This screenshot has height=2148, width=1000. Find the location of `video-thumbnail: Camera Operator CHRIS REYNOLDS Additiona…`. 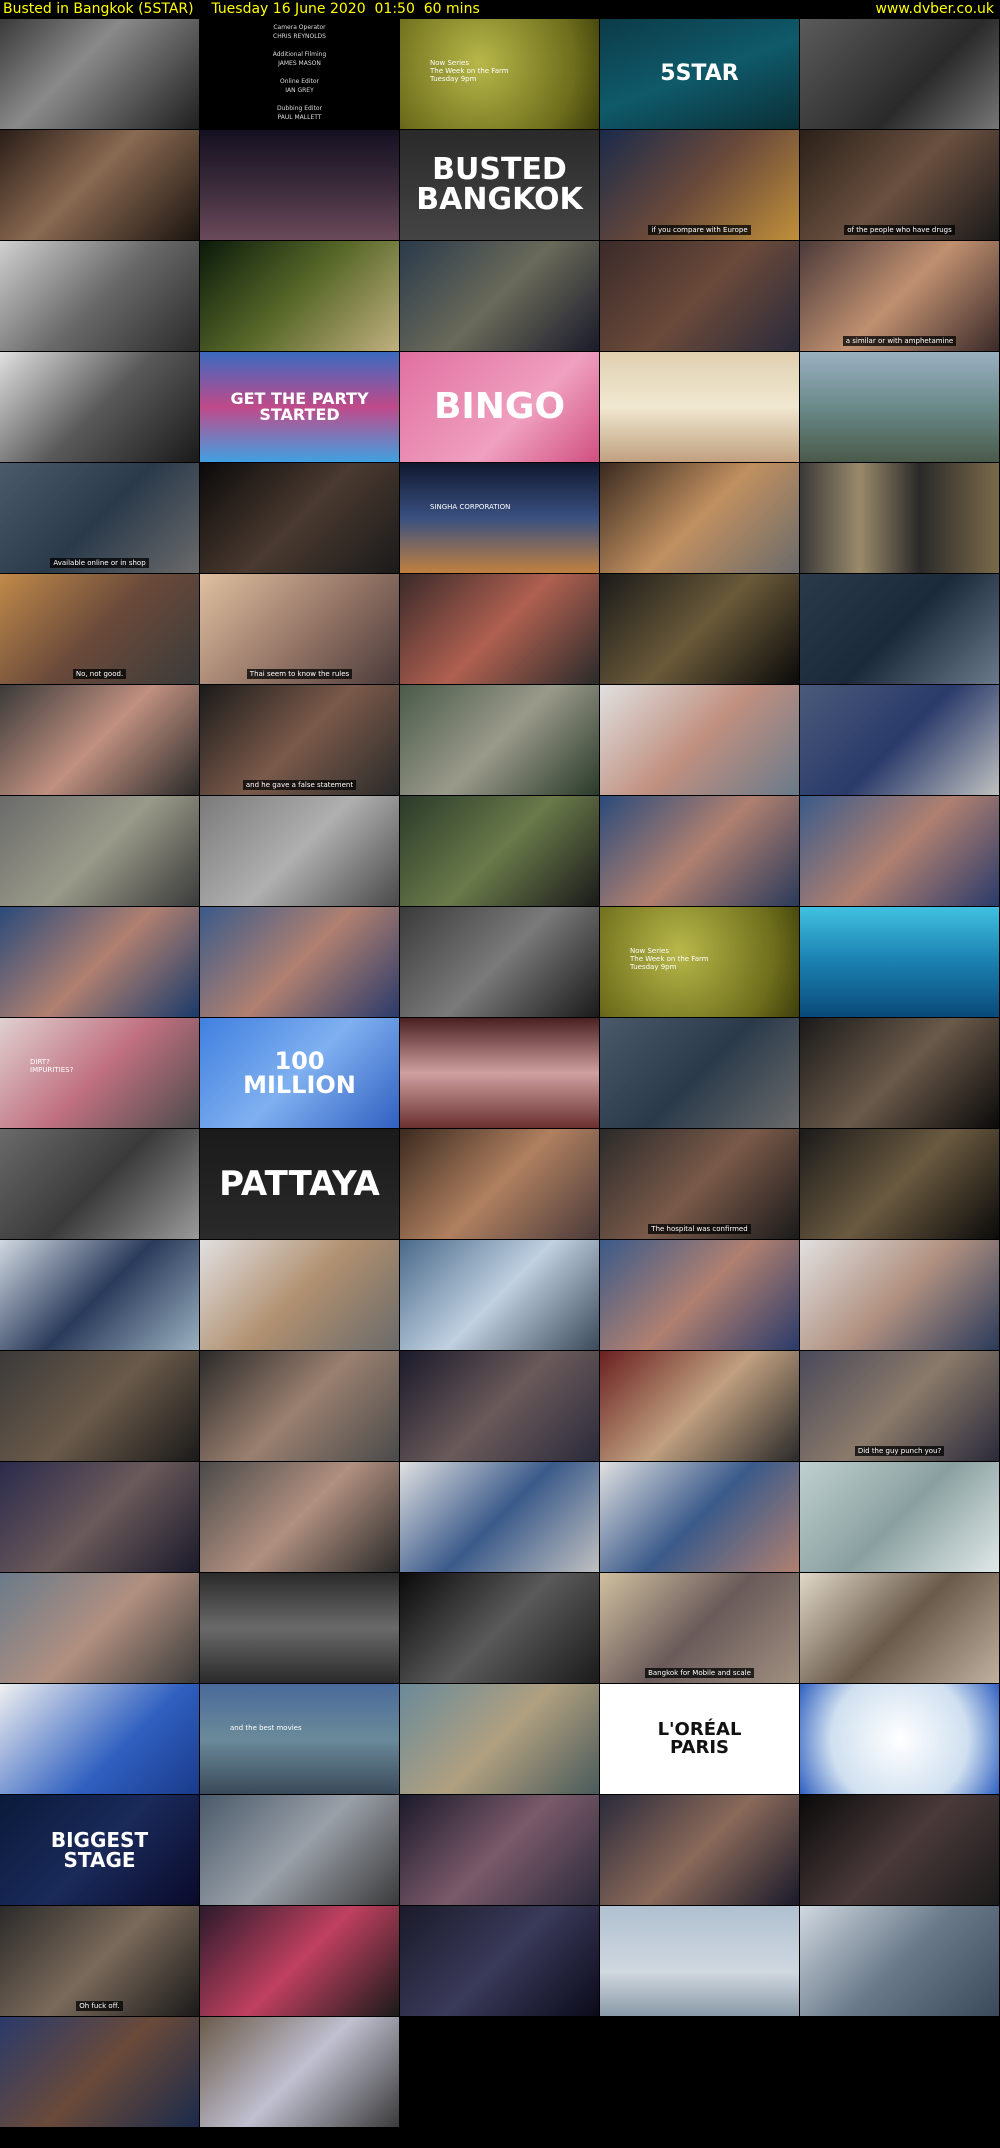

video-thumbnail: Camera Operator CHRIS REYNOLDS Additiona… is located at coordinates (299, 74).